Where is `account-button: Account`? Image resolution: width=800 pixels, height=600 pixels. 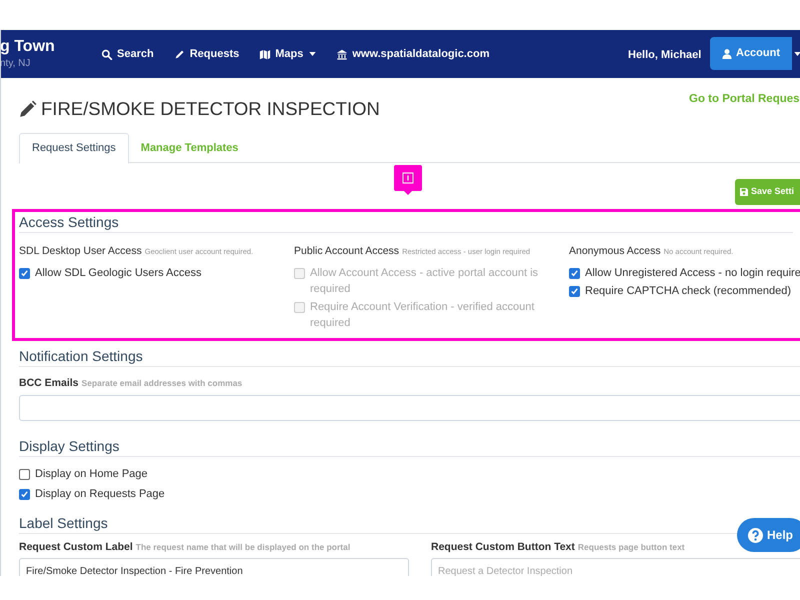
account-button: Account is located at coordinates (751, 53).